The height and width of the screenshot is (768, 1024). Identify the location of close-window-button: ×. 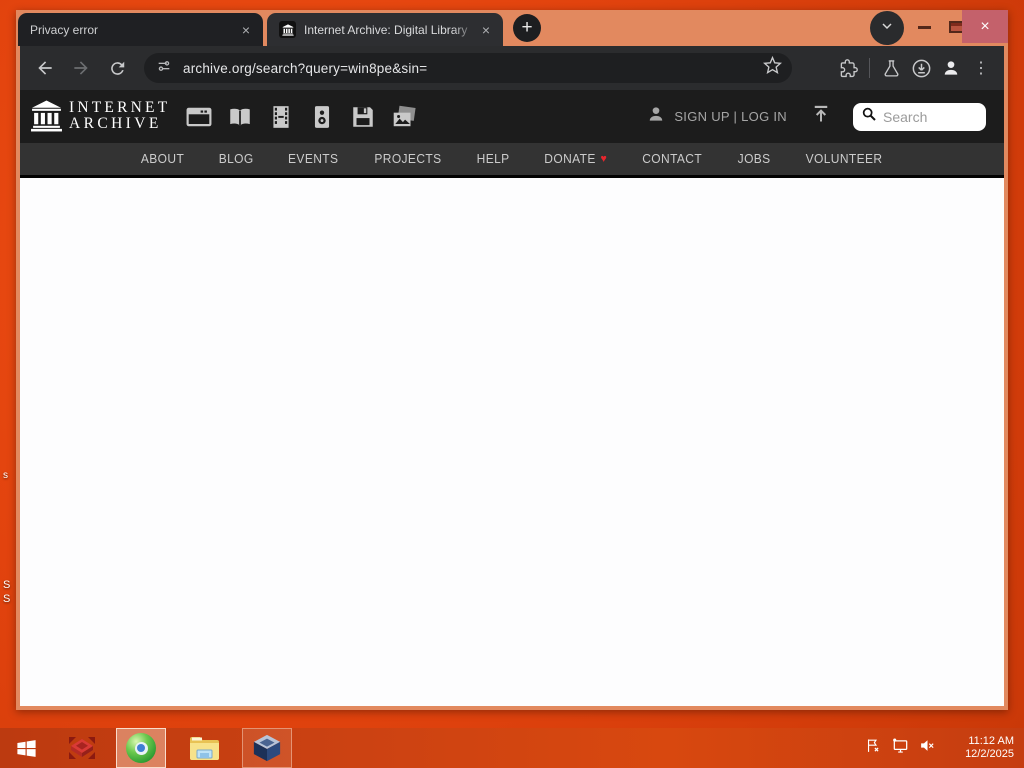
(985, 26).